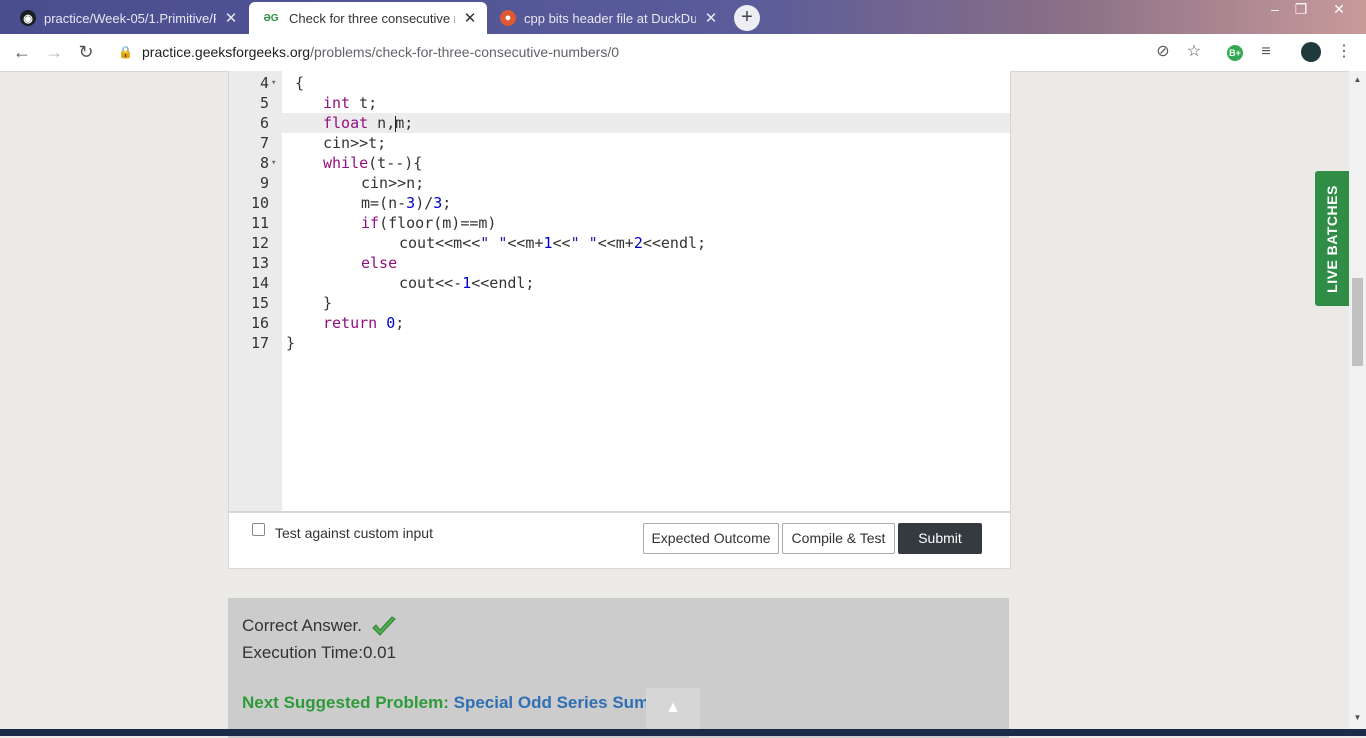 This screenshot has width=1366, height=738. What do you see at coordinates (346, 123) in the screenshot?
I see `keyword: float` at bounding box center [346, 123].